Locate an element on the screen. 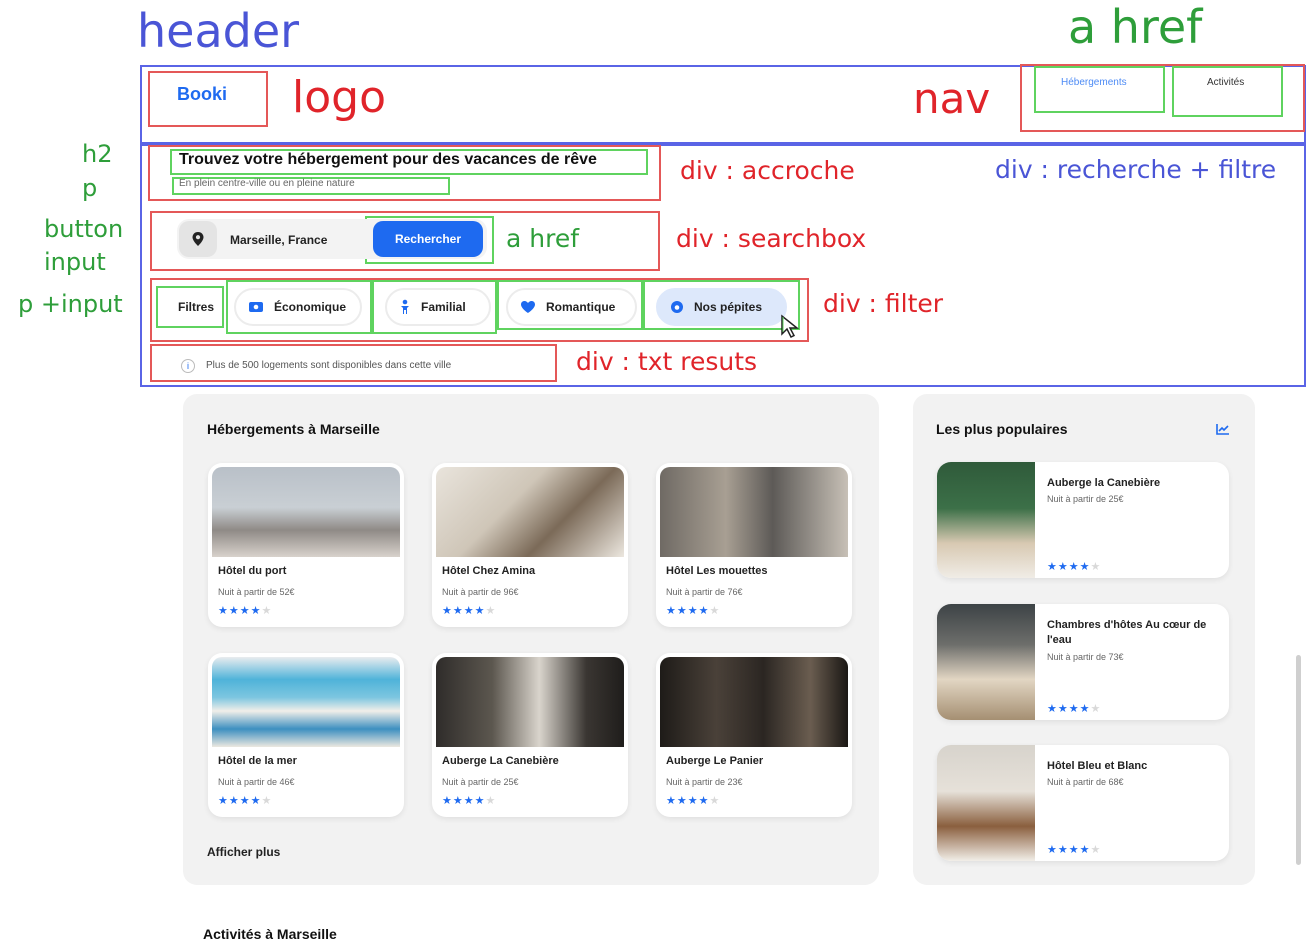 Image resolution: width=1314 pixels, height=942 pixels. filter-chip-nos-pepites: Nos pépites is located at coordinates (721, 307).